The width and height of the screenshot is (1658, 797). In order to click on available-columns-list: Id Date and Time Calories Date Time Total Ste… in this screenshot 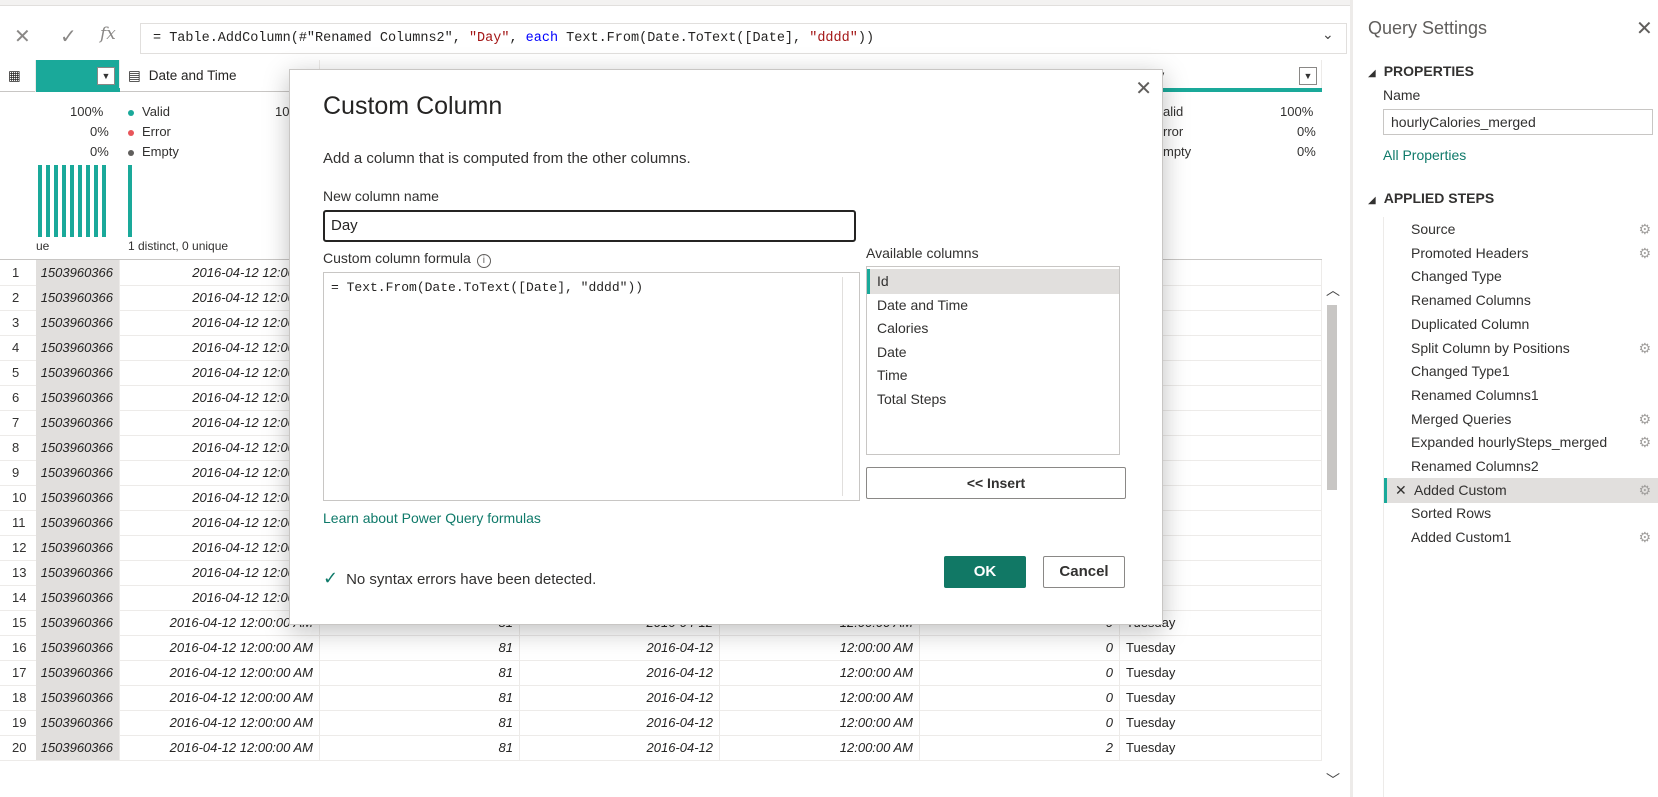, I will do `click(993, 360)`.